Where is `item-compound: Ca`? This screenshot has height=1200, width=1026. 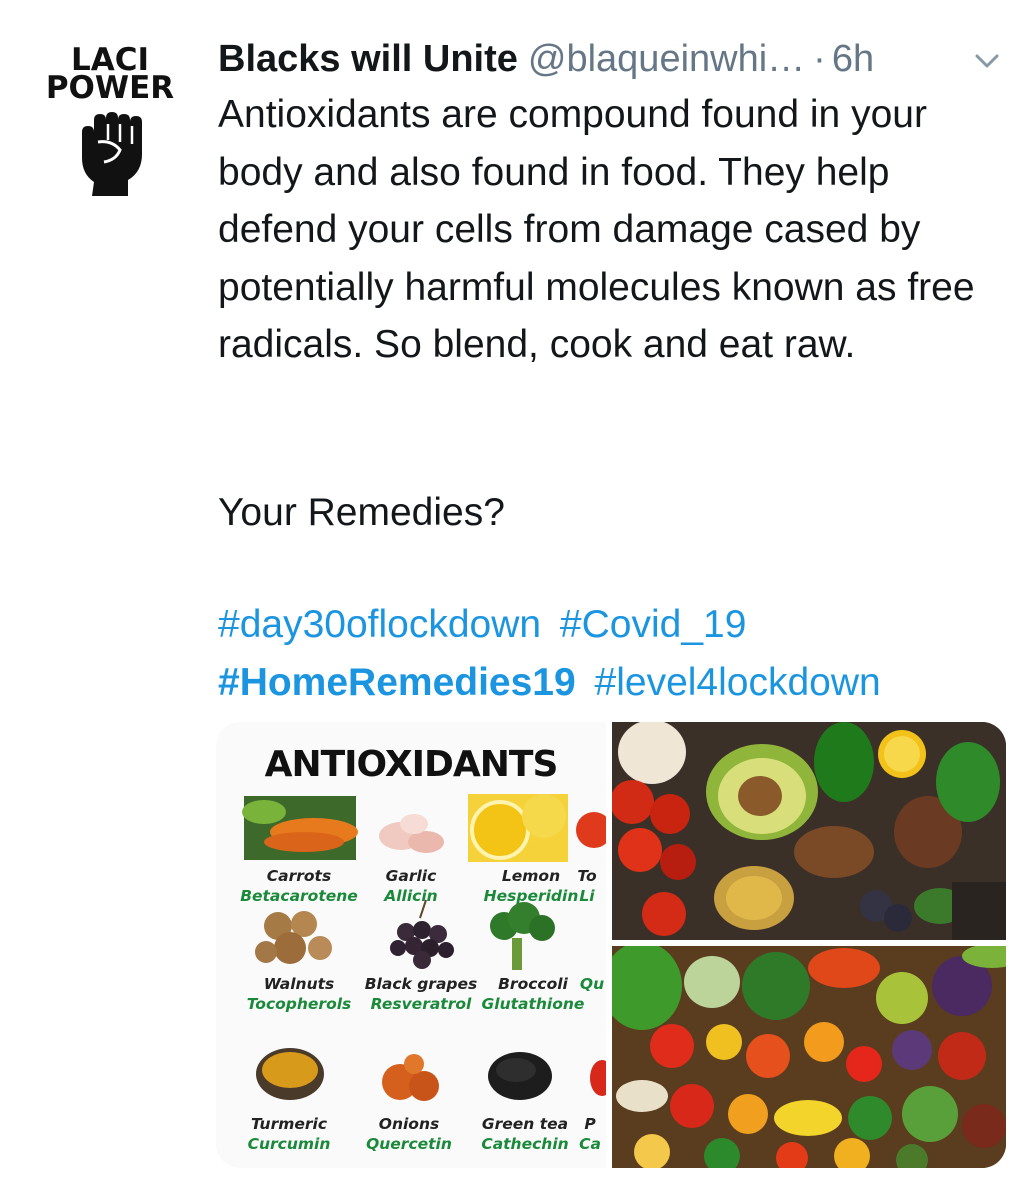
item-compound: Ca is located at coordinates (590, 1144).